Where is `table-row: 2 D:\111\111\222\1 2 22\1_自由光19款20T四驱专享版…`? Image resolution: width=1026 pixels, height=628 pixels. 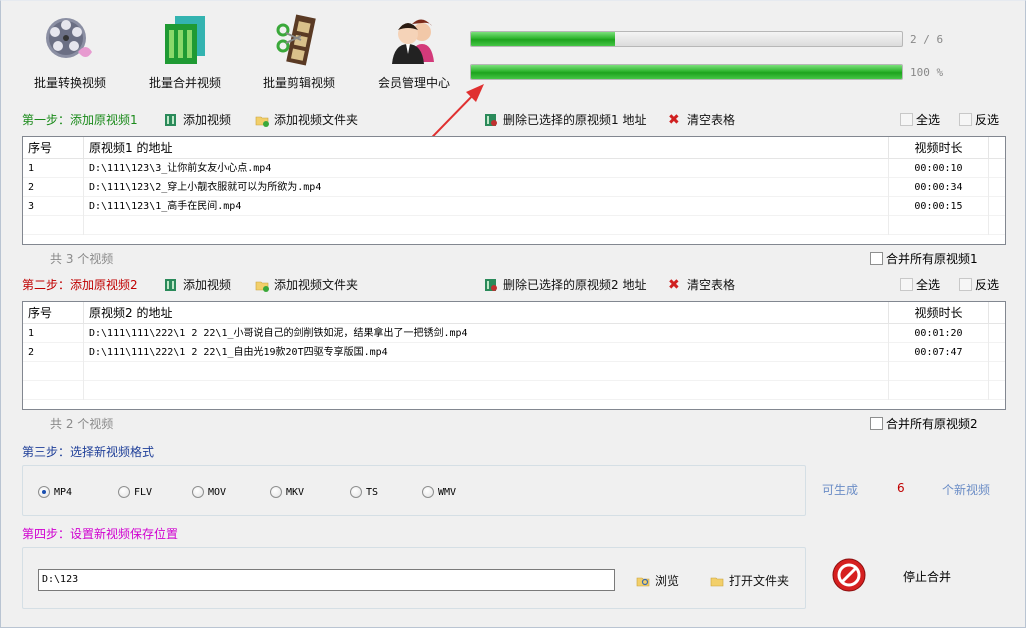 table-row: 2 D:\111\111\222\1 2 22\1_自由光19款20T四驱专享版… is located at coordinates (514, 352).